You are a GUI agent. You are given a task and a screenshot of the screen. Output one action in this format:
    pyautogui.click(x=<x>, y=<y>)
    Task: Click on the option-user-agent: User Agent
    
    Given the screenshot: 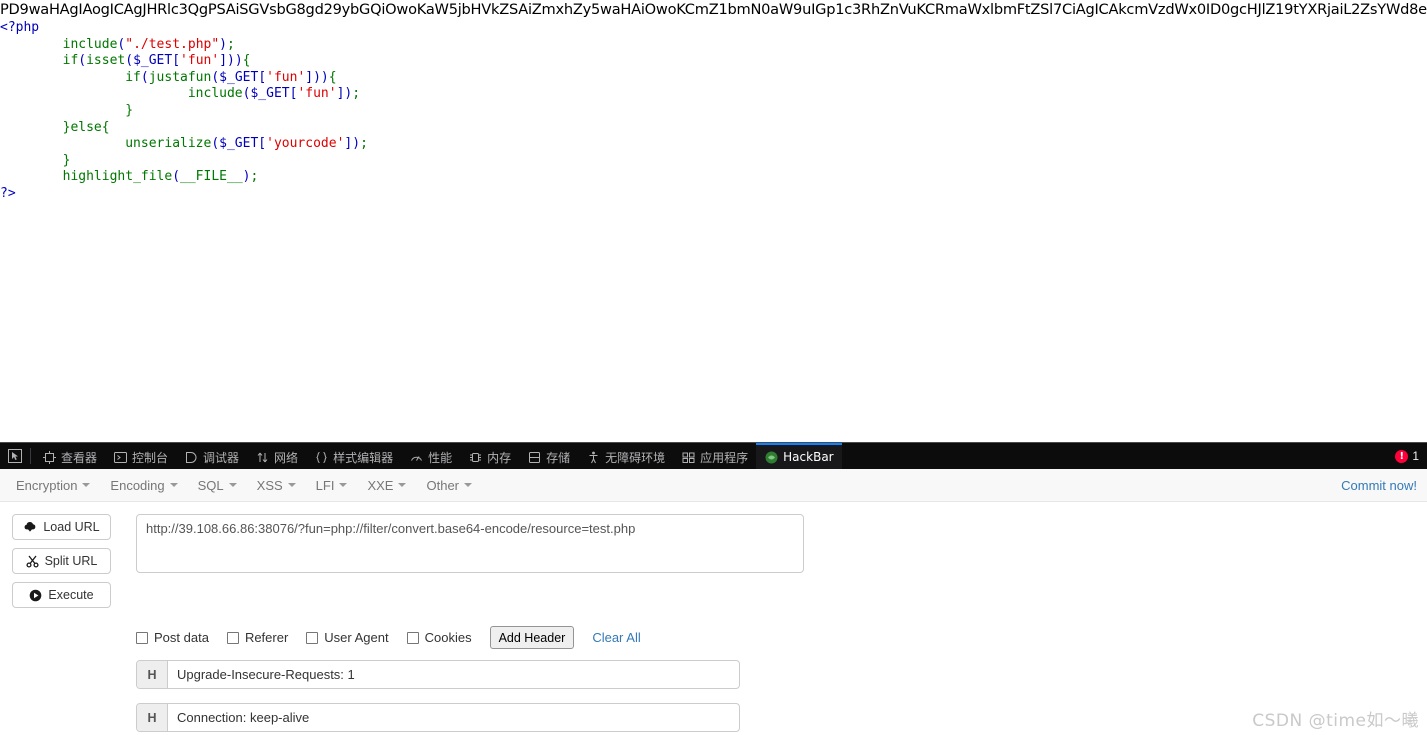 What is the action you would take?
    pyautogui.click(x=347, y=637)
    